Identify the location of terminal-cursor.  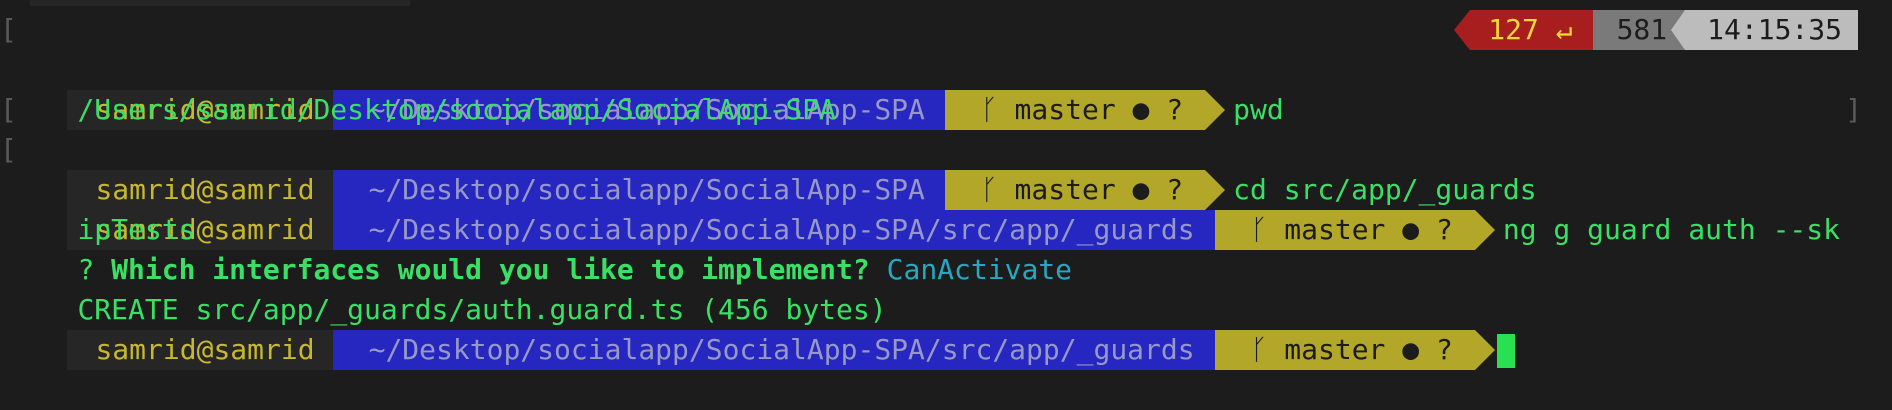
(1505, 351).